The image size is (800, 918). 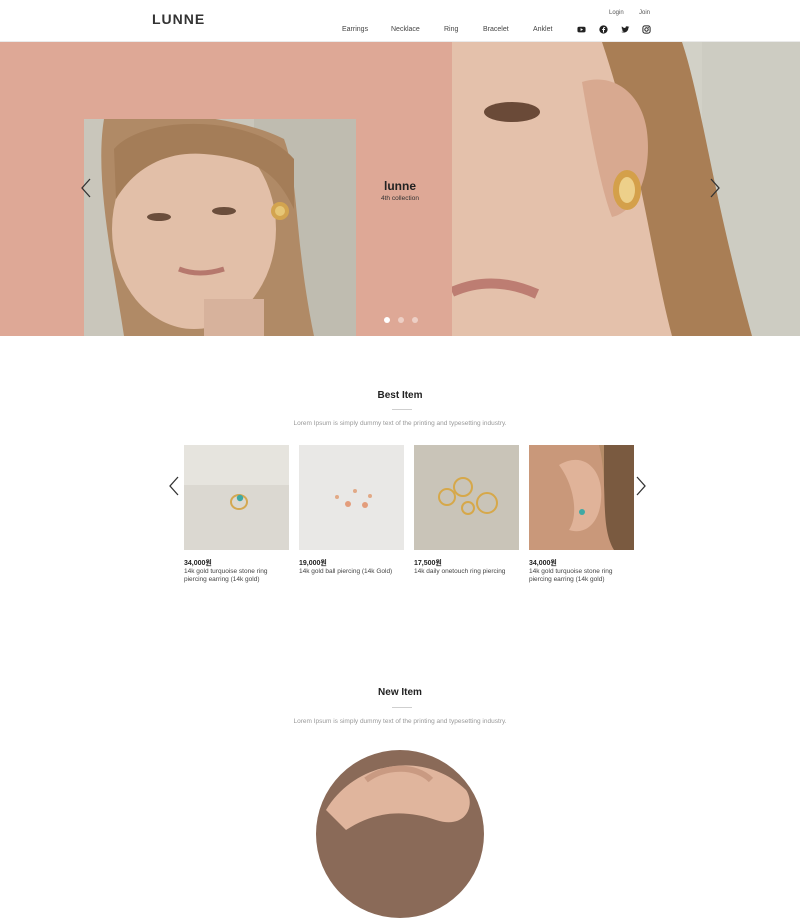 What do you see at coordinates (625, 29) in the screenshot?
I see `twitter-icon` at bounding box center [625, 29].